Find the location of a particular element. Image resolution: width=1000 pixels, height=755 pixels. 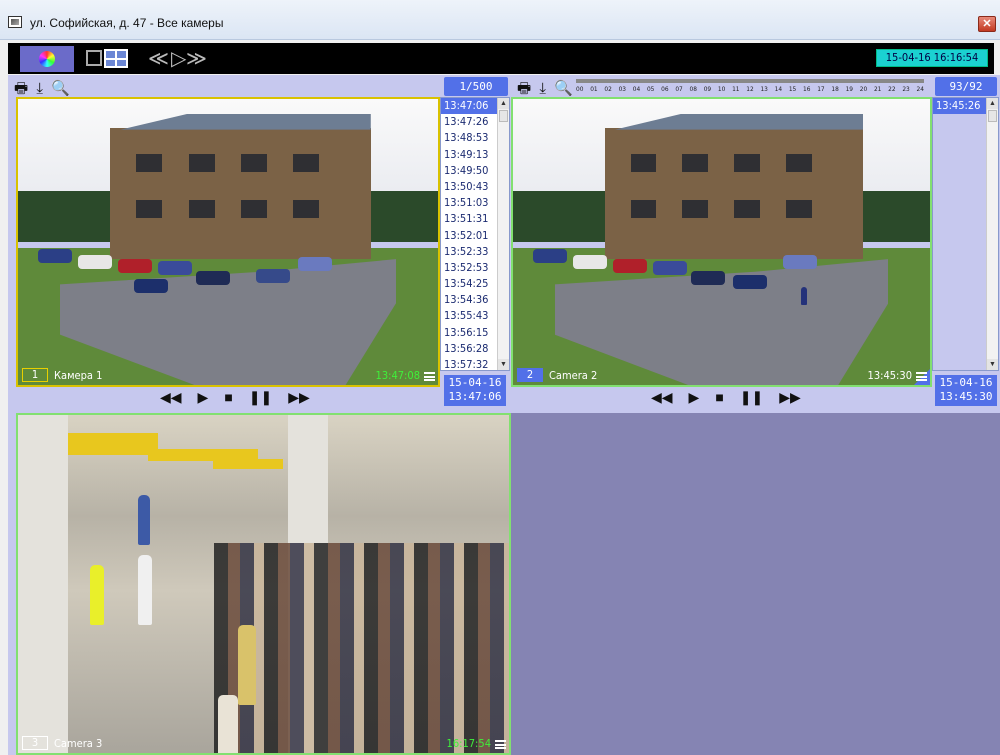

camera1-event-scrollbar: ▲ ▼ is located at coordinates (503, 234).